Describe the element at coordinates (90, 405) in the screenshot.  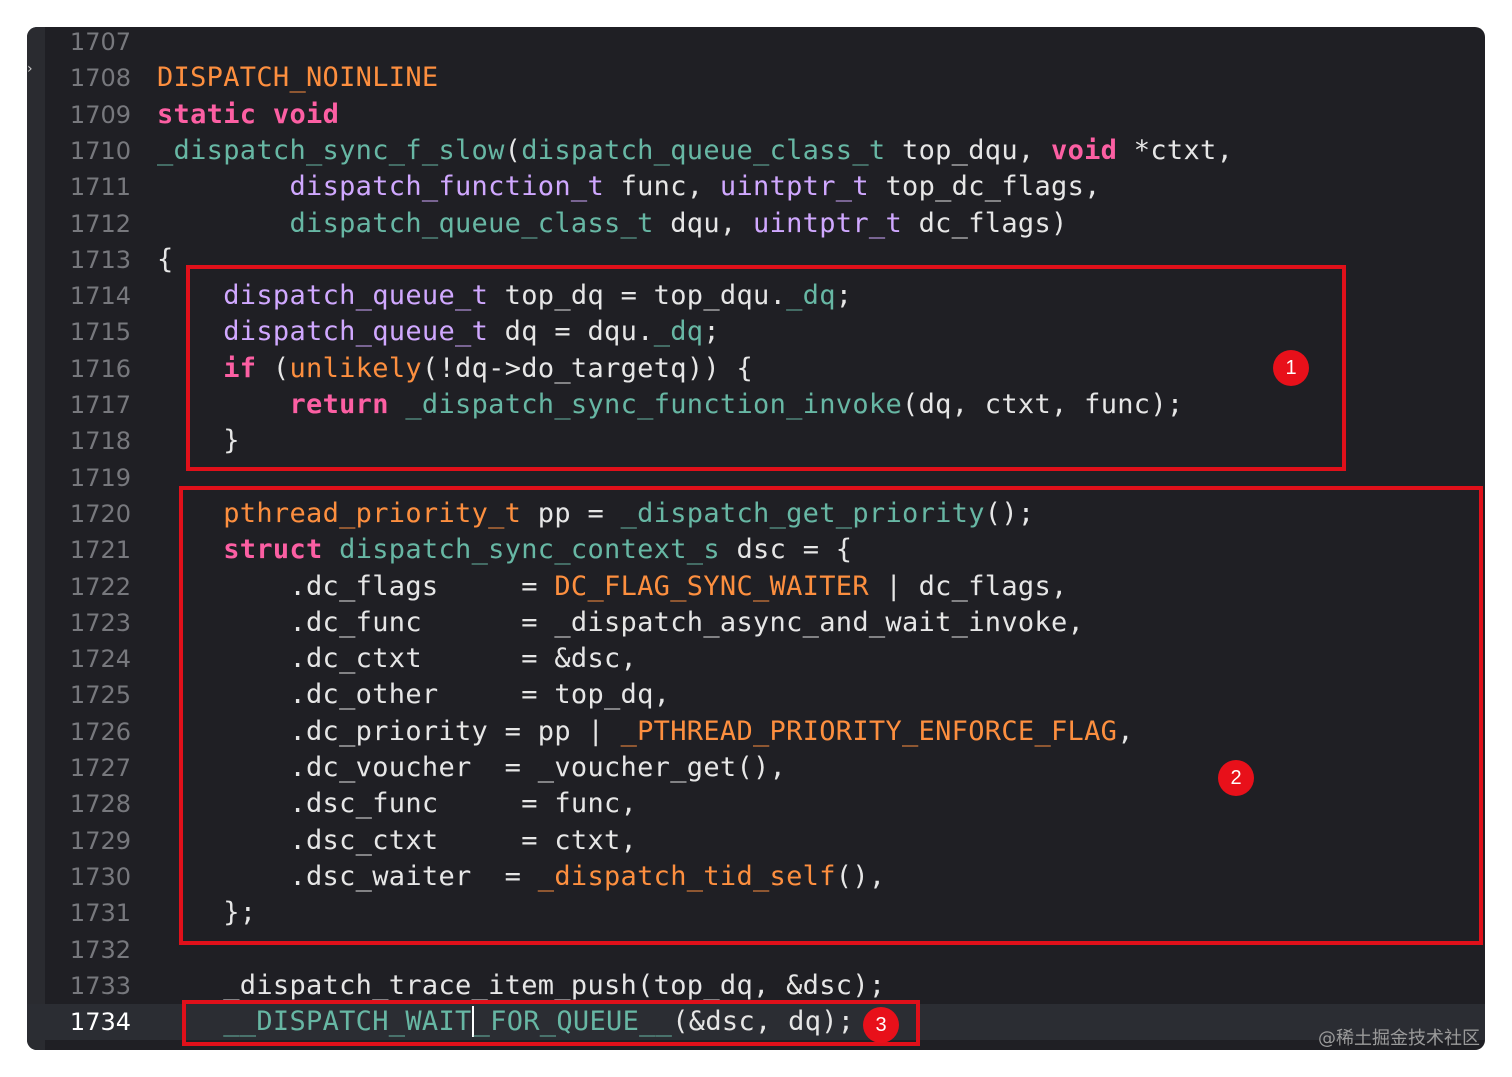
I see `line-number: 1717` at that location.